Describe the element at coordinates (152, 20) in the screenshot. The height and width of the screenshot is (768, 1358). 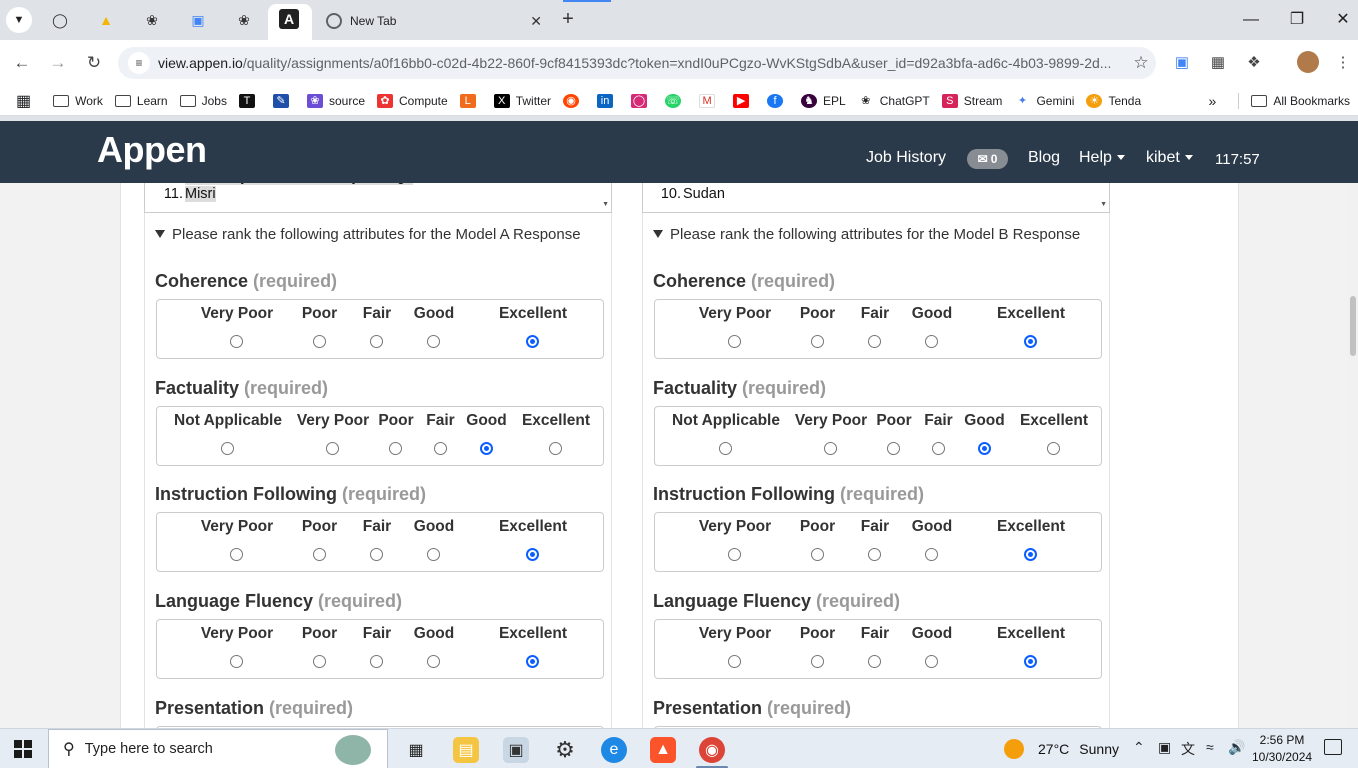
I see `pinned-tab-chatgpt: ❀` at that location.